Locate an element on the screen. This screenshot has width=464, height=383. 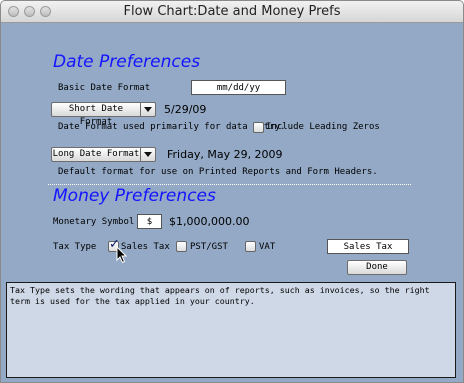
short-date-example: 5/29/09 is located at coordinates (185, 109).